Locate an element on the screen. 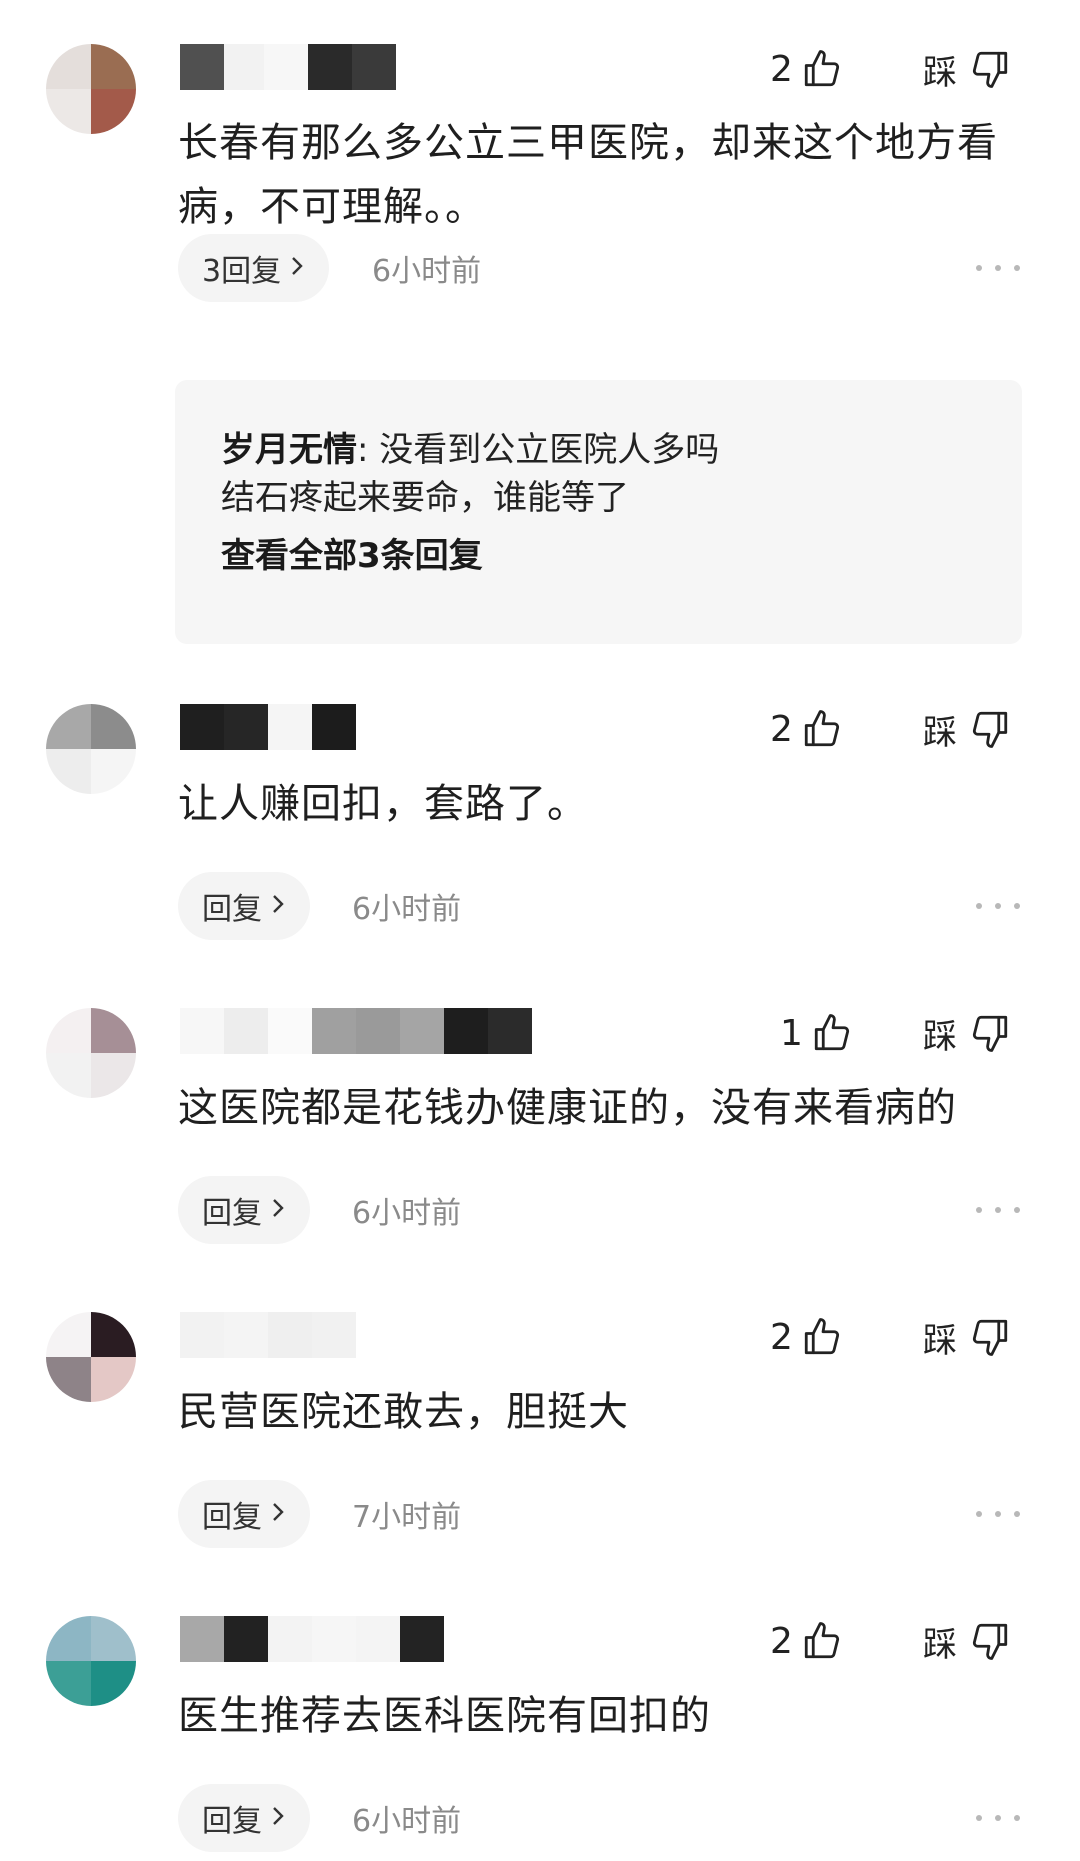  reply-button: 3回复 is located at coordinates (254, 268).